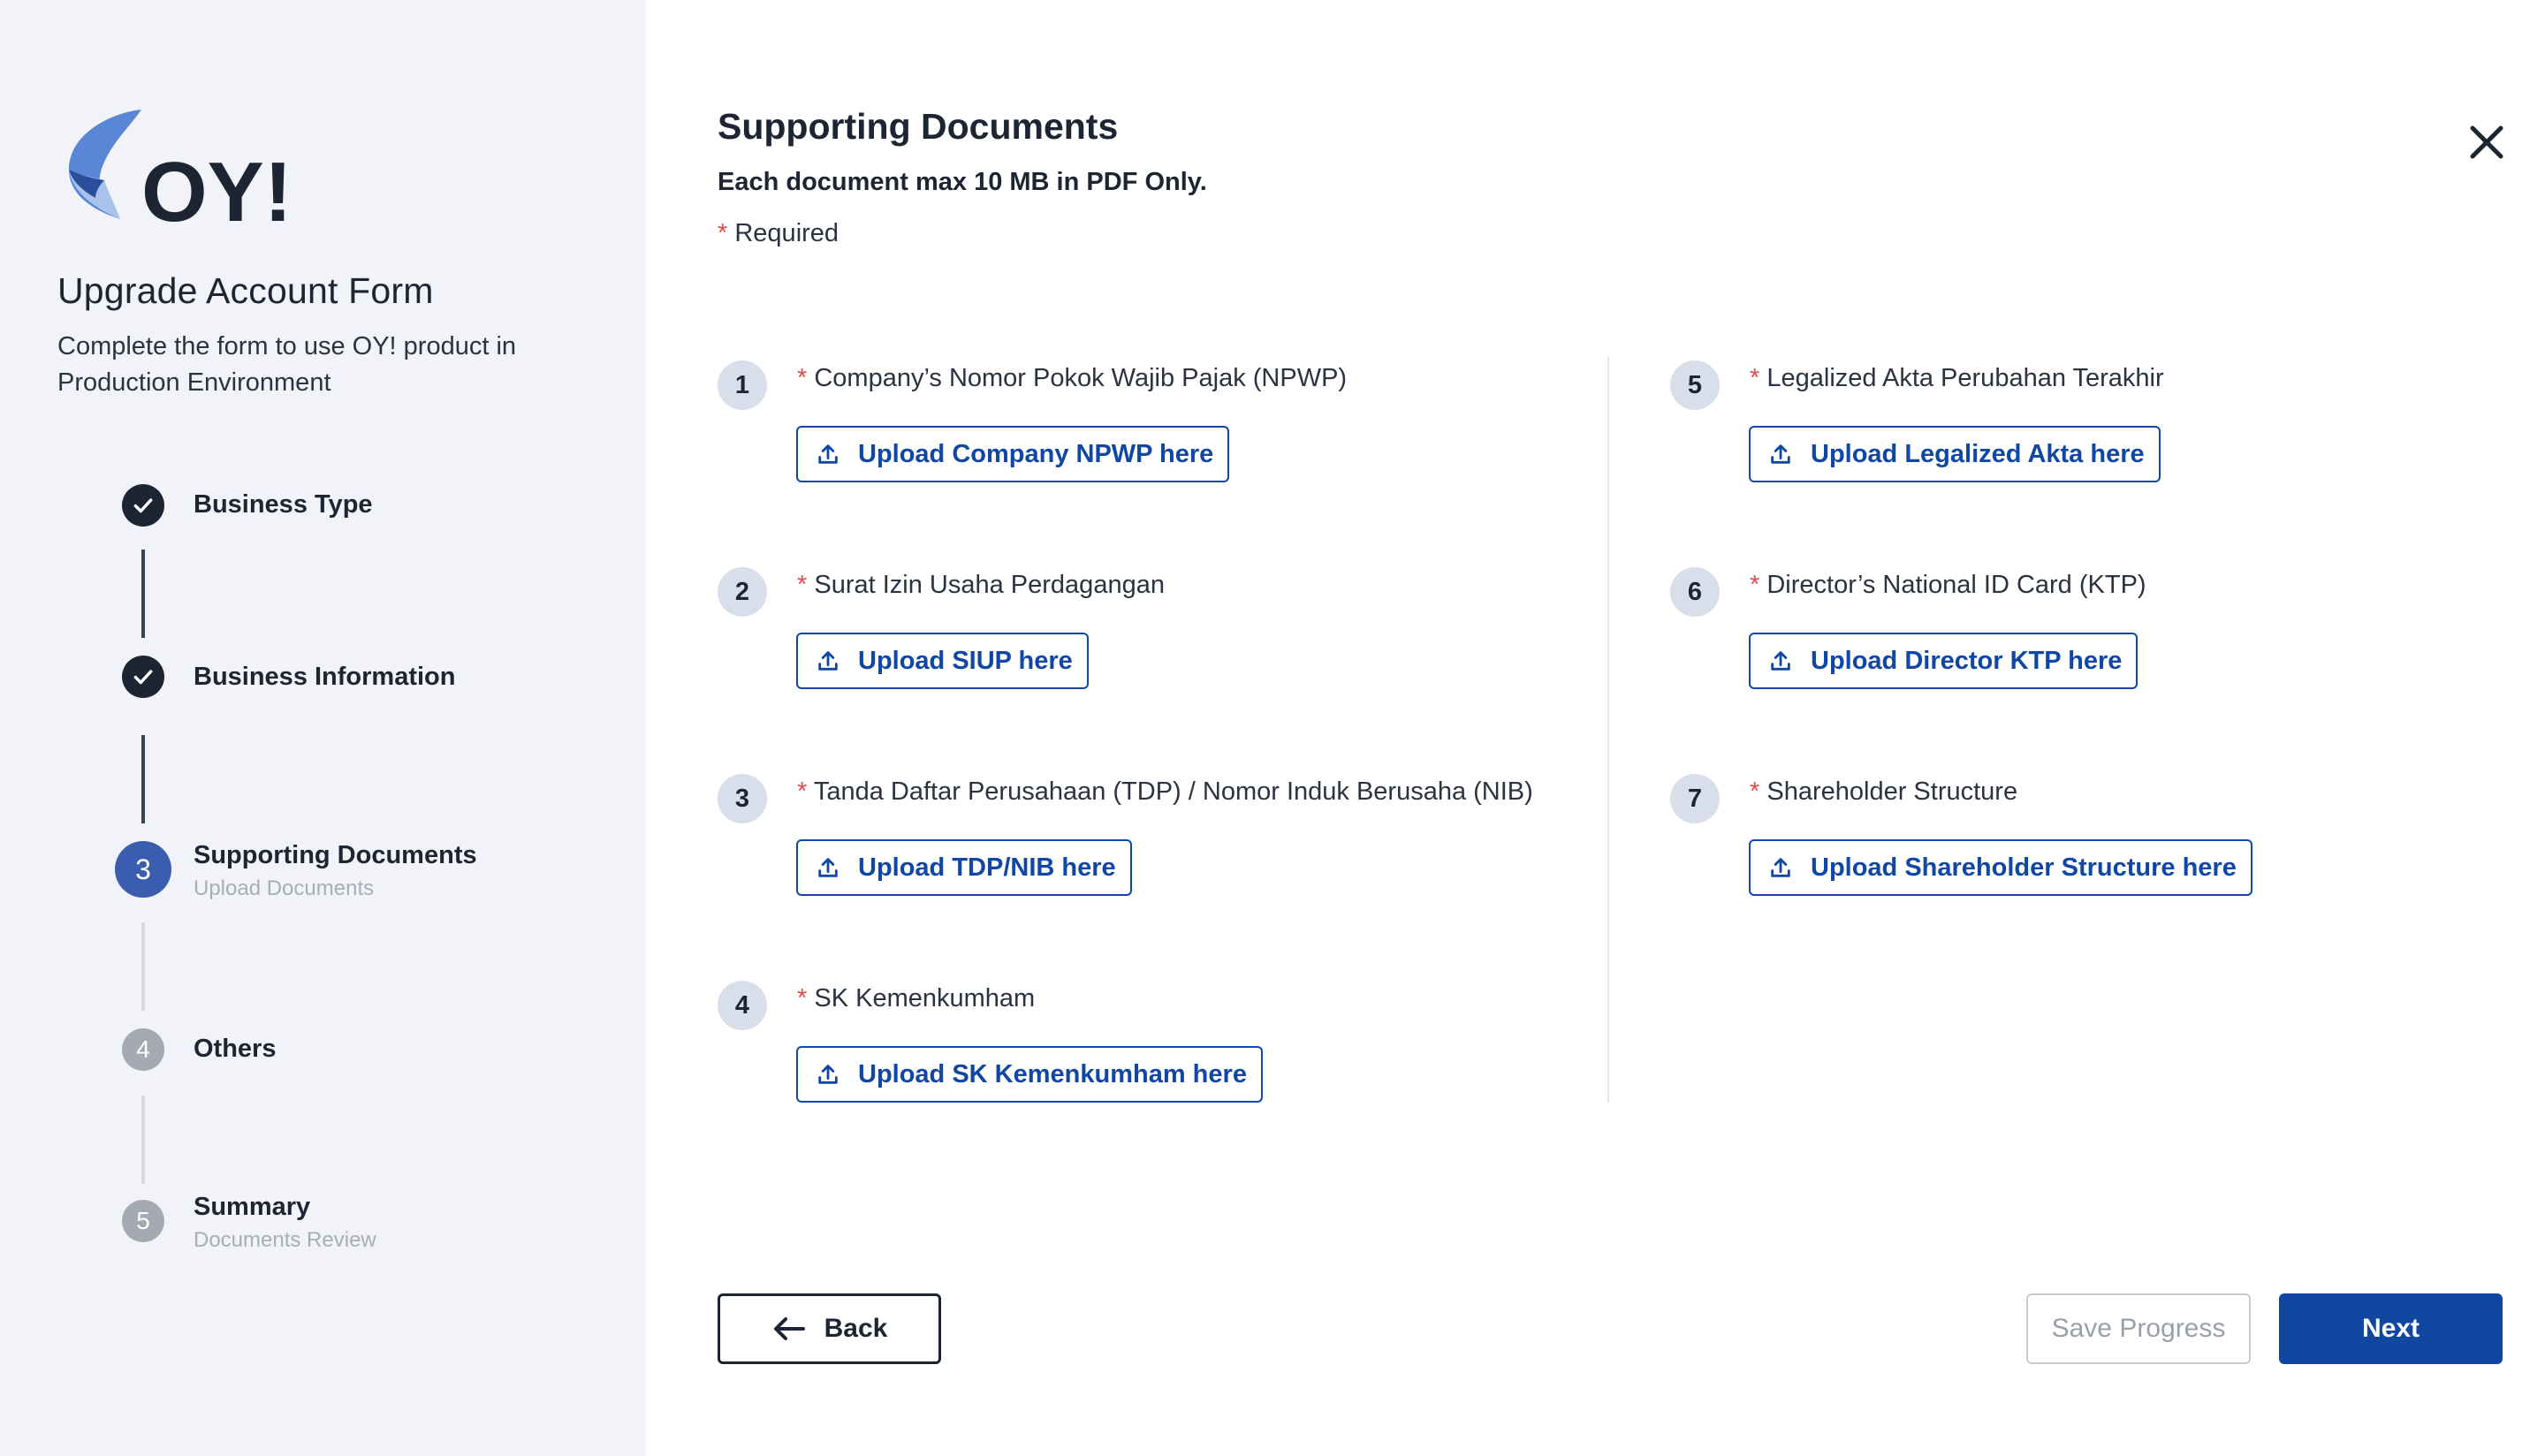 This screenshot has height=1456, width=2545. I want to click on upload-button-label: Upload Legalized Akta here, so click(1978, 454).